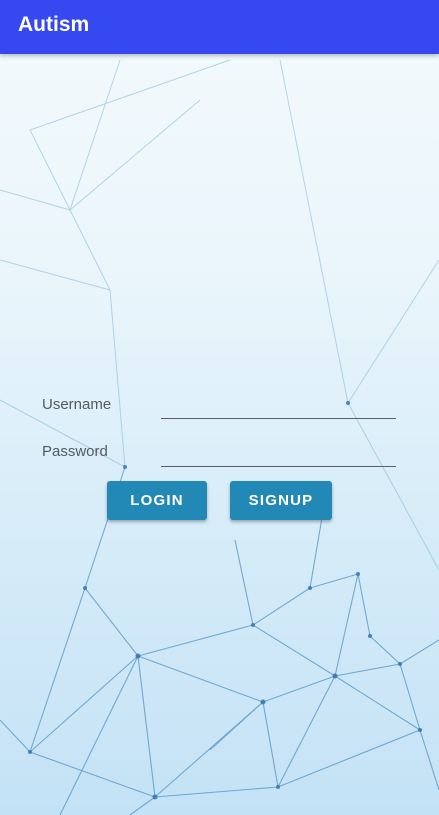 This screenshot has height=815, width=439. Describe the element at coordinates (157, 500) in the screenshot. I see `login-button: LOGIN` at that location.